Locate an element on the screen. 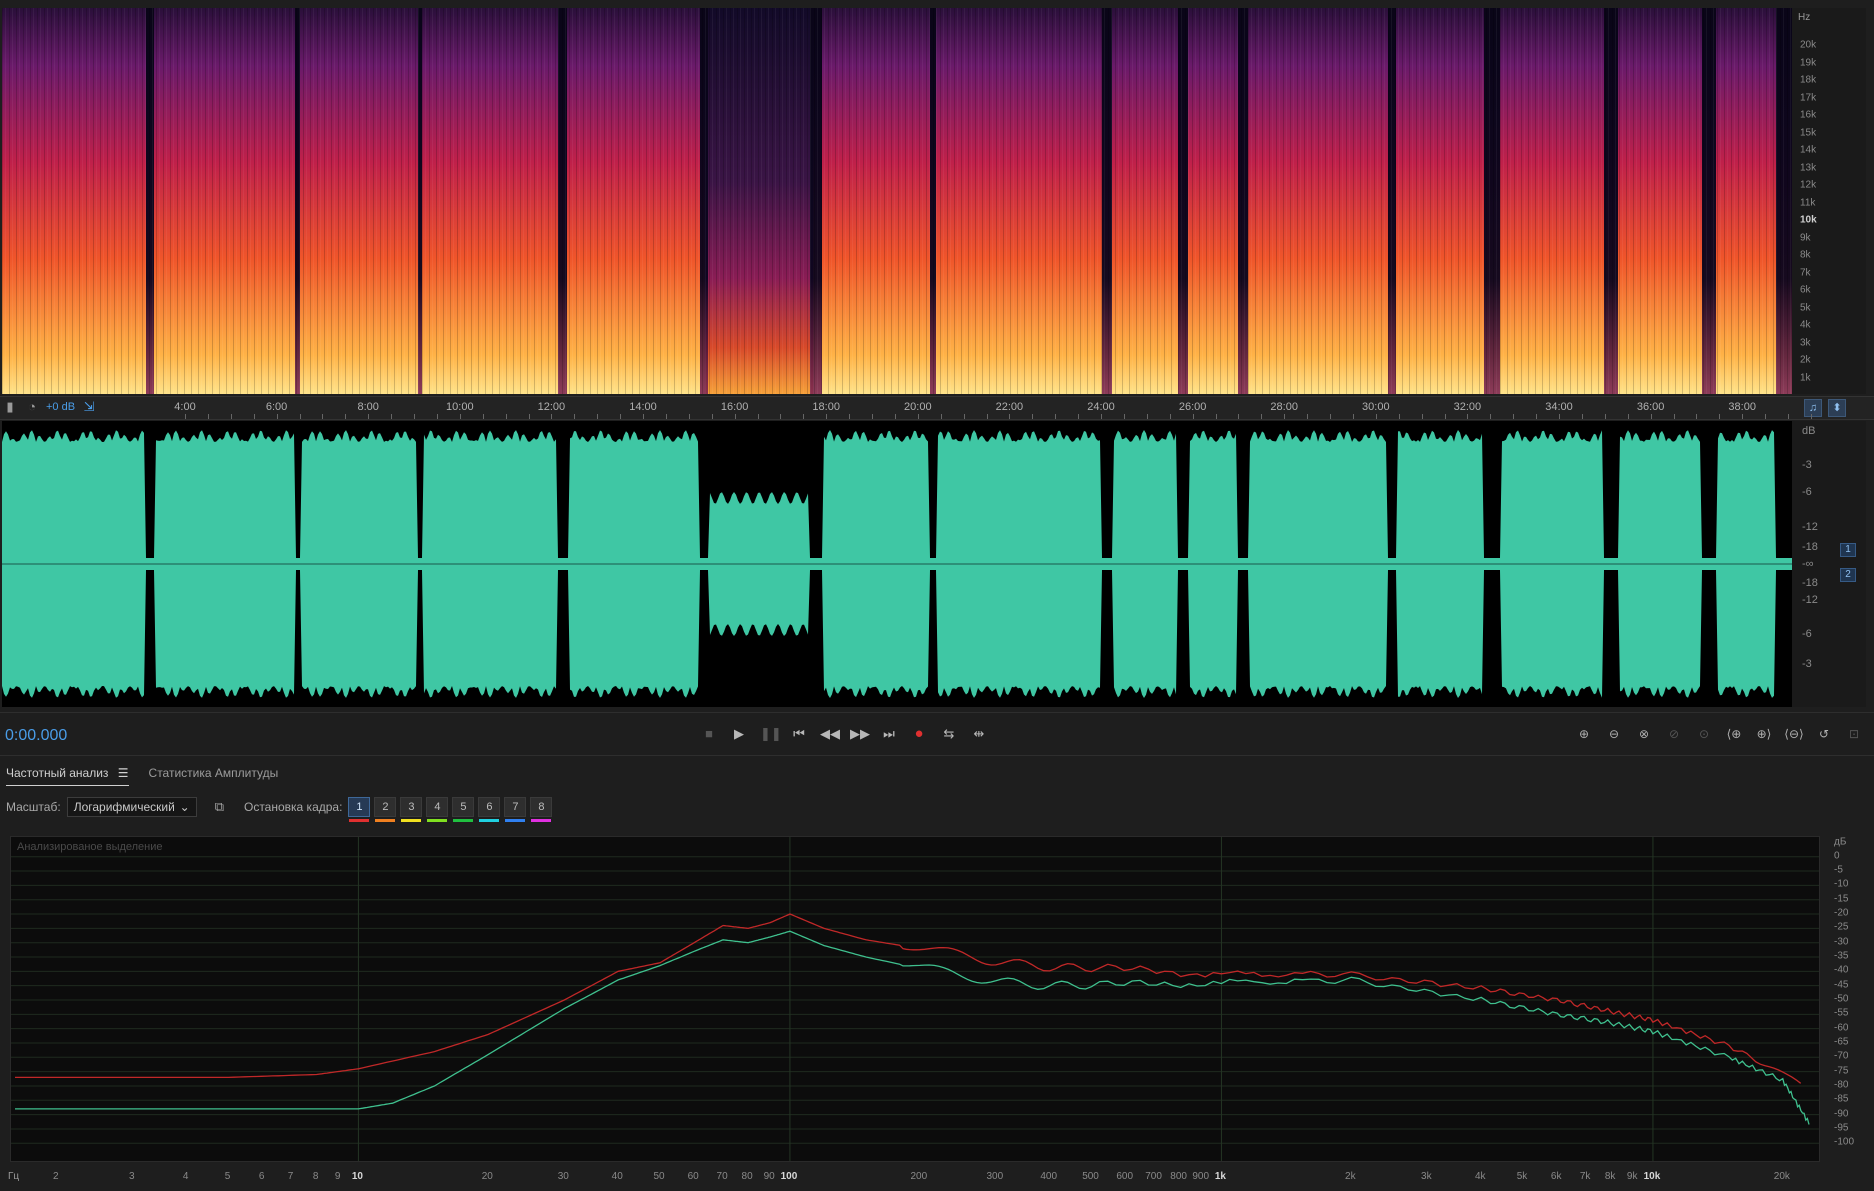 The width and height of the screenshot is (1874, 1191). gain-value: +0 dB is located at coordinates (60, 407).